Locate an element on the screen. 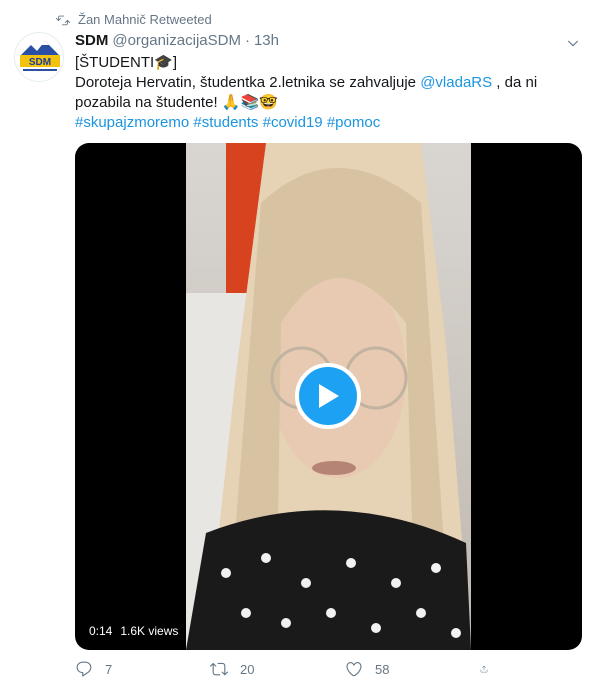 Image resolution: width=598 pixels, height=690 pixels. retweet-context: Žan Mahnič Retweeted is located at coordinates (134, 19).